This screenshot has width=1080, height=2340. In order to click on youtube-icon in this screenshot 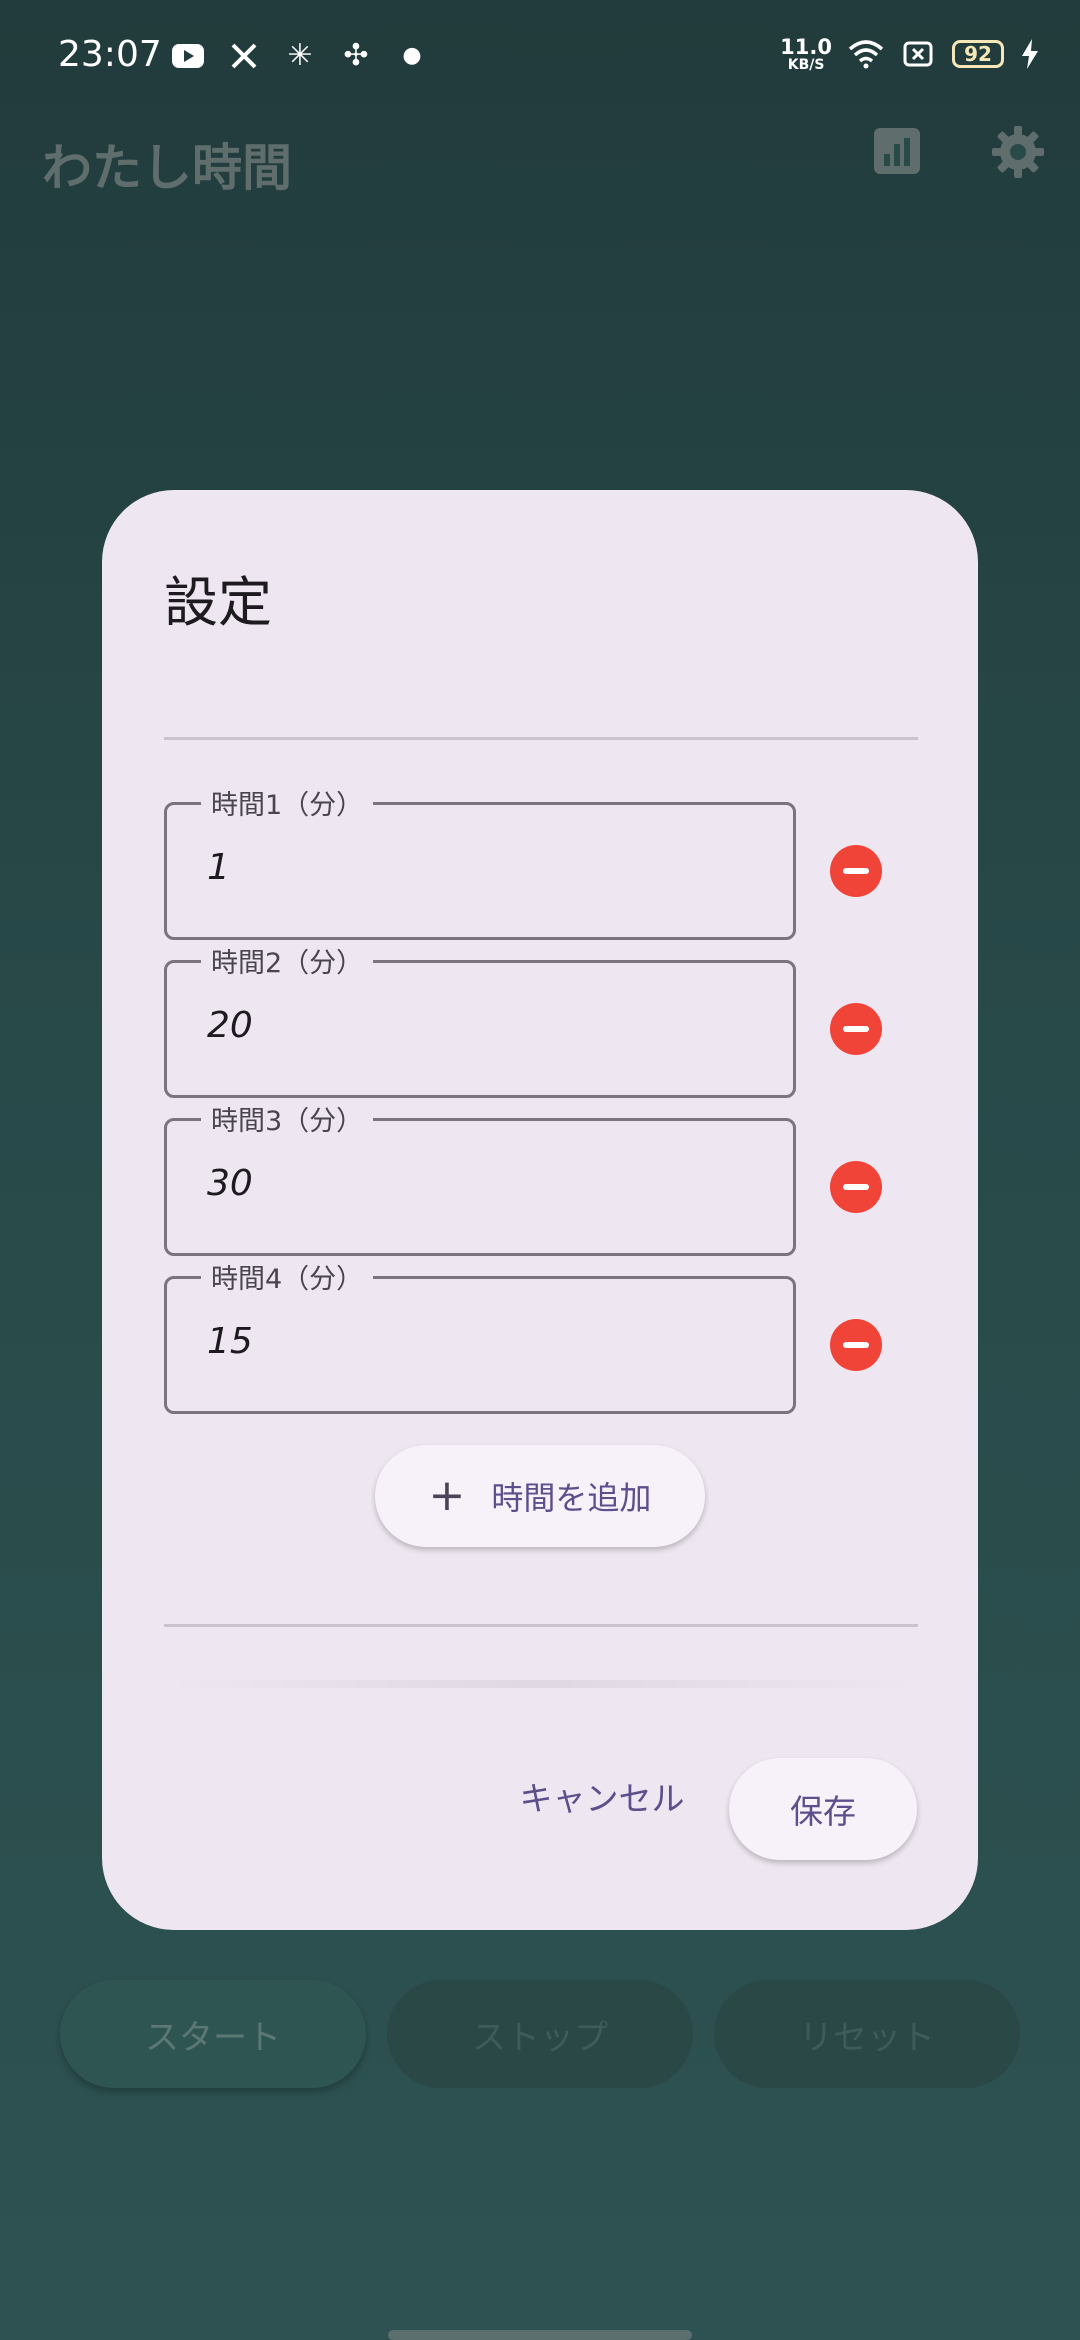, I will do `click(188, 56)`.